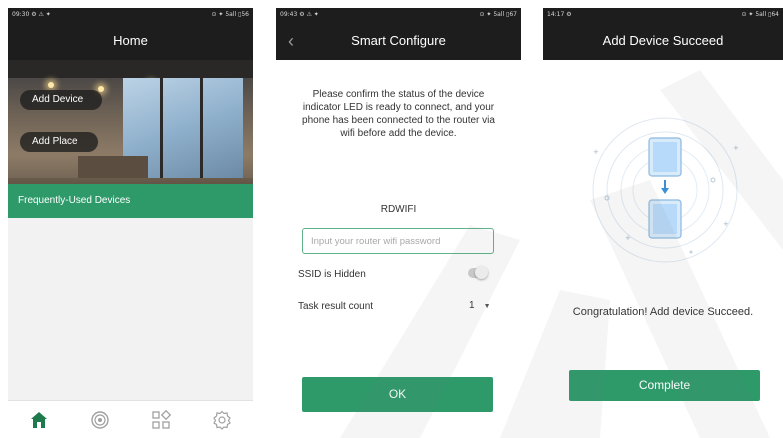 This screenshot has height=438, width=783. Describe the element at coordinates (130, 41) in the screenshot. I see `page-title: Home` at that location.